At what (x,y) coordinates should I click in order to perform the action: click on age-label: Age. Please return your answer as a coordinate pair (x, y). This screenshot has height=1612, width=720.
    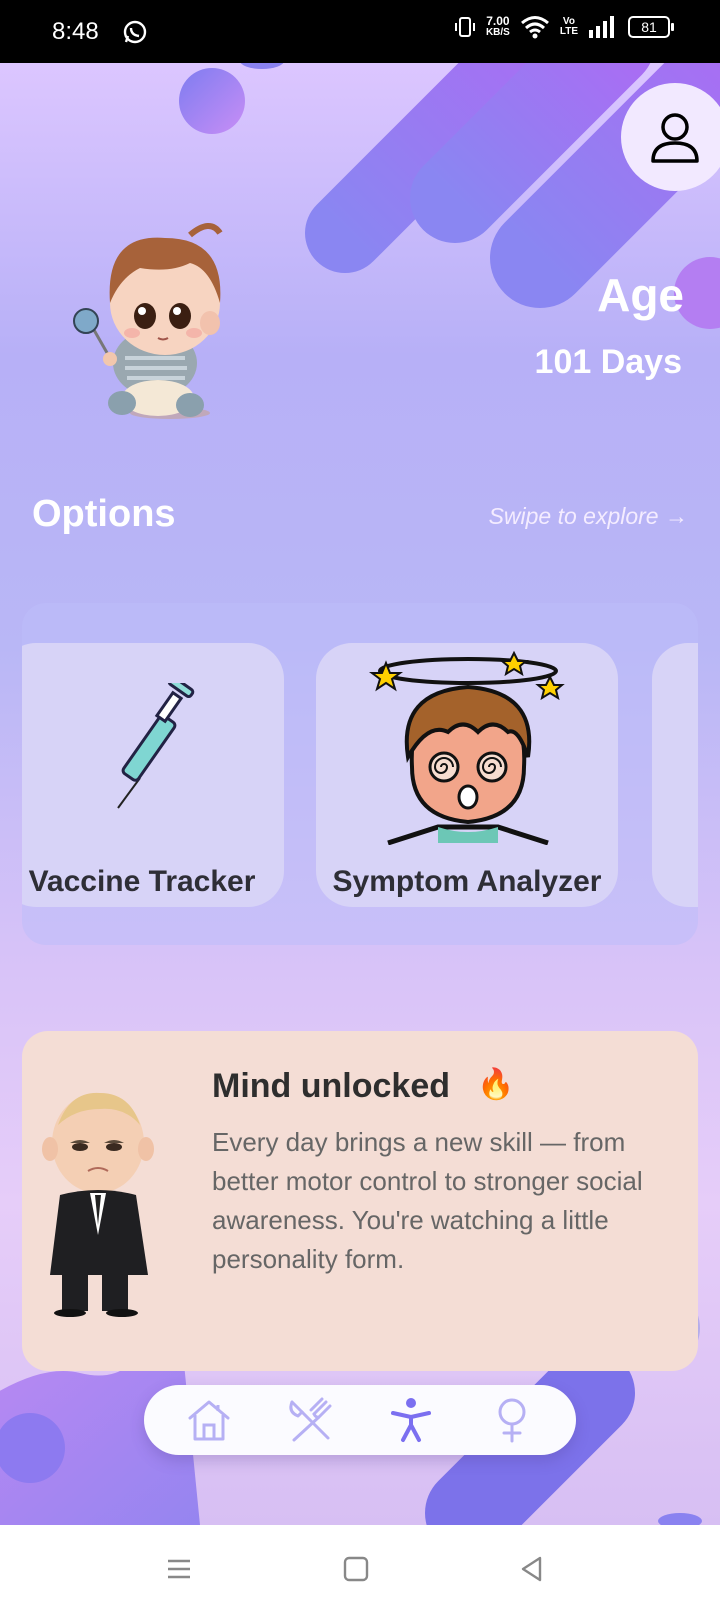
    Looking at the image, I should click on (640, 295).